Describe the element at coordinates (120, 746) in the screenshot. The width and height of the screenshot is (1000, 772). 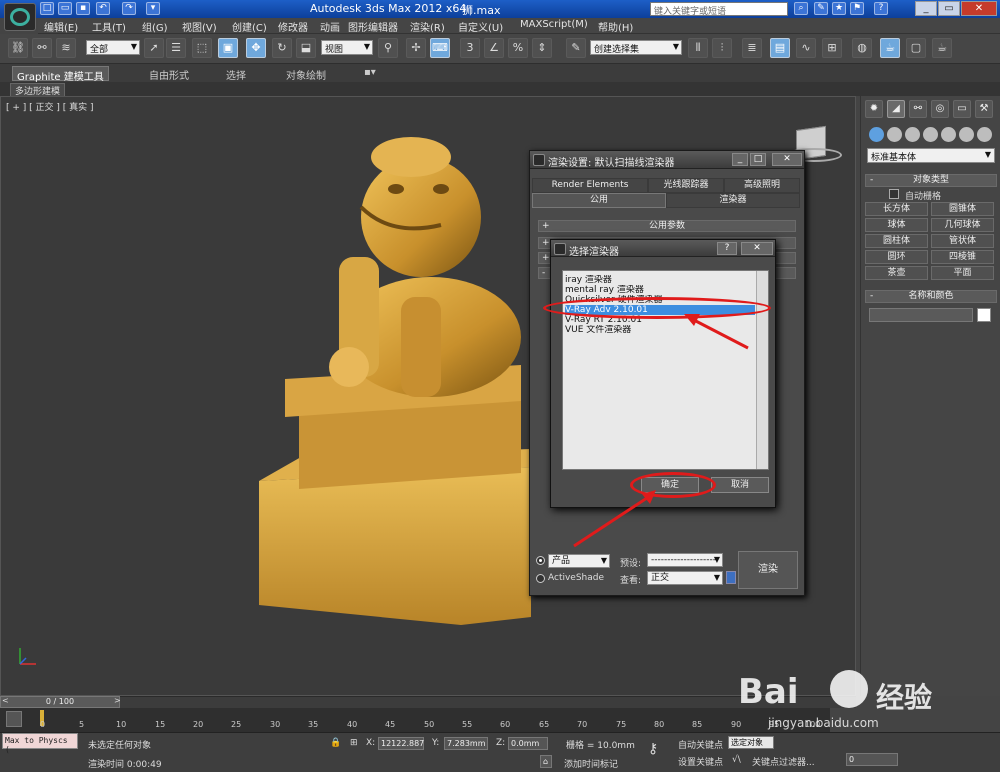
I see `selection-status: 未选定任何对象` at that location.